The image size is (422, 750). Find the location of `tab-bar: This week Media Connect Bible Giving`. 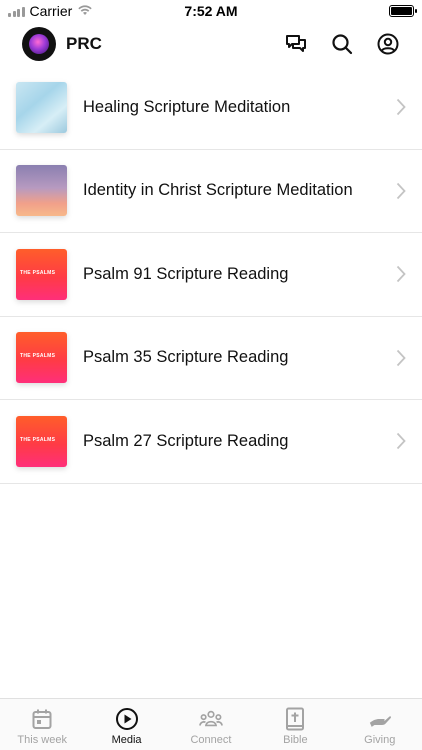

tab-bar: This week Media Connect Bible Giving is located at coordinates (211, 724).